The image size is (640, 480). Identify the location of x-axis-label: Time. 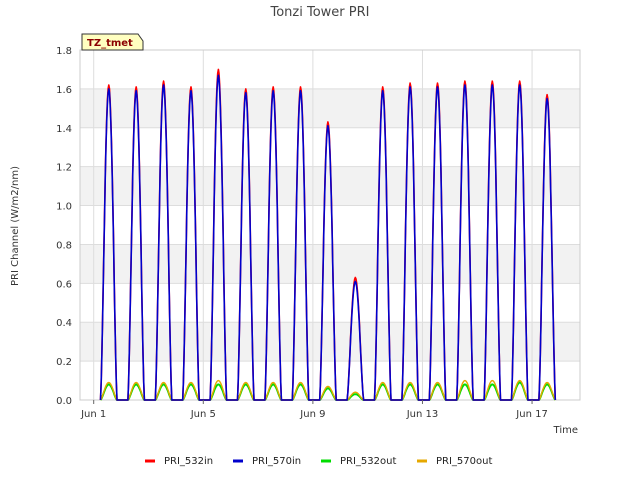
(565, 430).